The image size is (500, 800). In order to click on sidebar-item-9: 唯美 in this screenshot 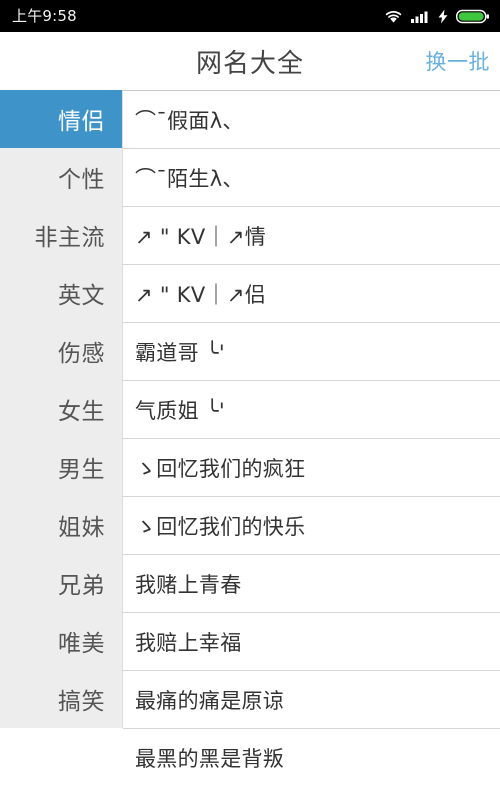, I will do `click(61, 641)`.